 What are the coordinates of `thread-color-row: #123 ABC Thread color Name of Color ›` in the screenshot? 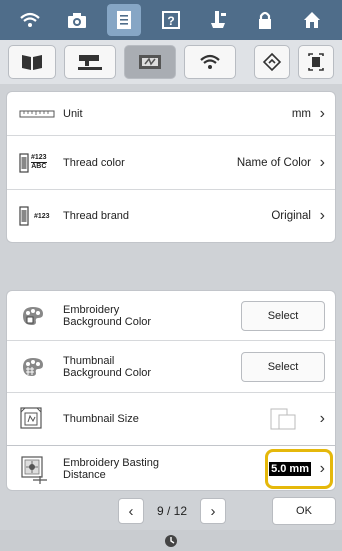 It's located at (171, 163).